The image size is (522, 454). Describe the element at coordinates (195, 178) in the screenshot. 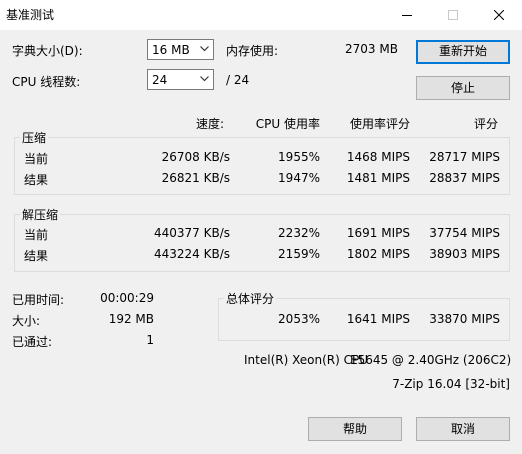

I see `compress-result-speed: 26821 KB/s` at that location.